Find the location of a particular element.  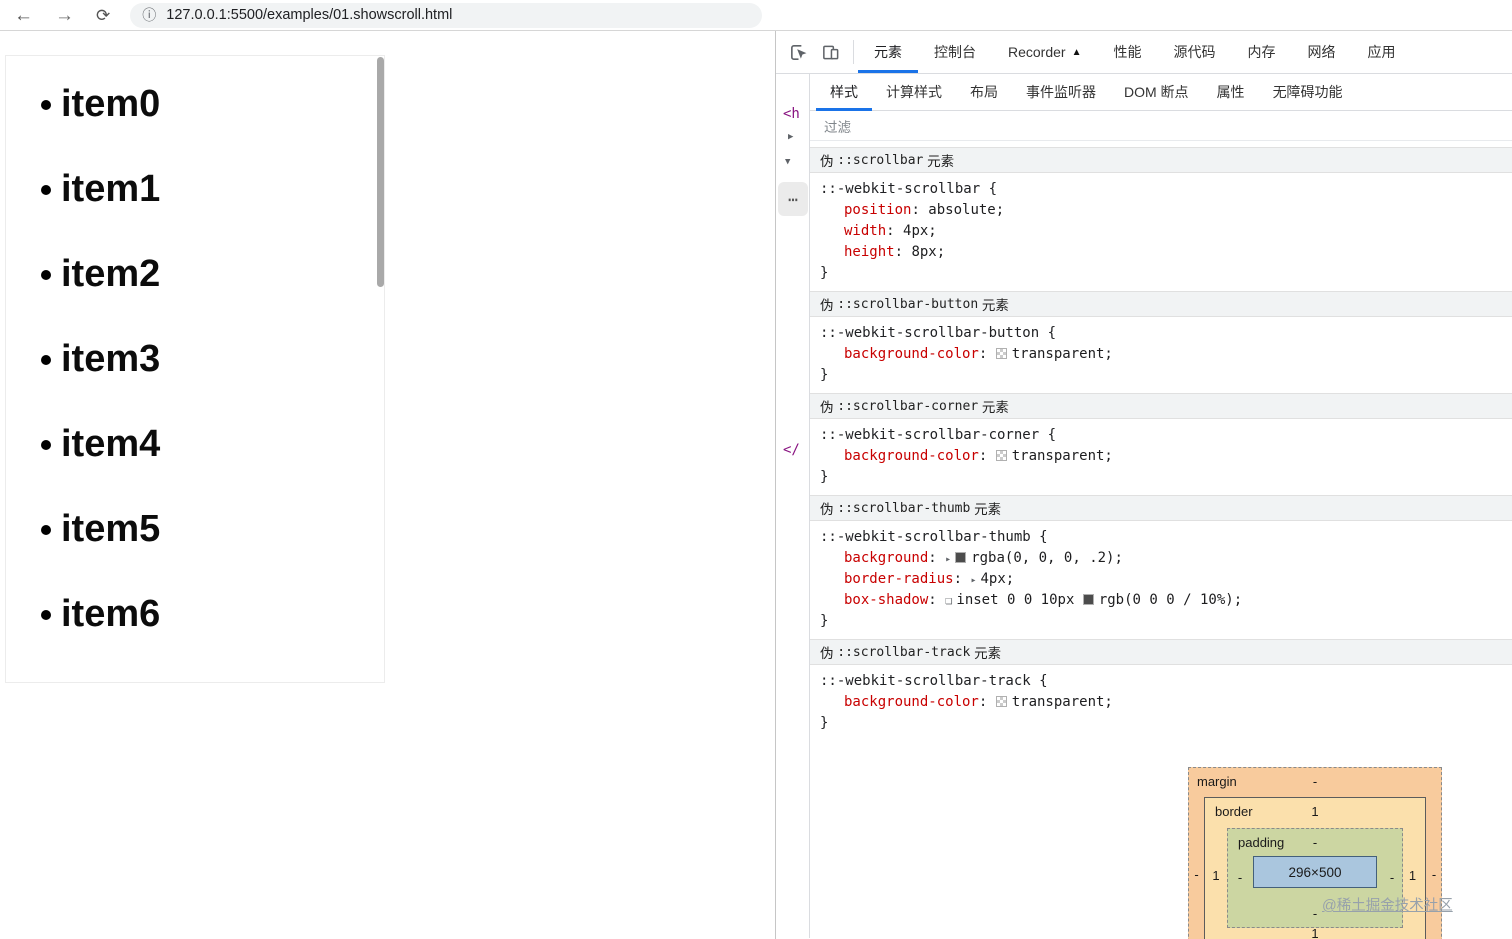

header-suffix: 元素 is located at coordinates (993, 407).